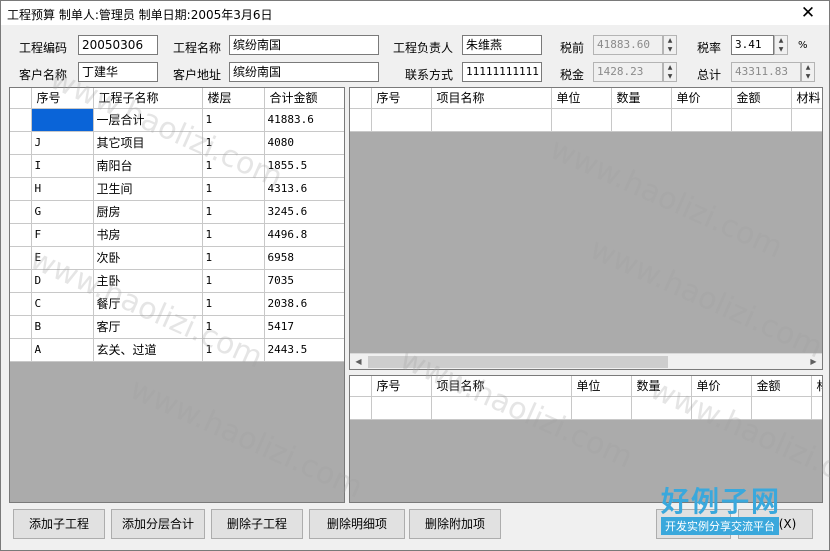 Image resolution: width=830 pixels, height=551 pixels. What do you see at coordinates (62, 281) in the screenshot?
I see `cell-seq: D` at bounding box center [62, 281].